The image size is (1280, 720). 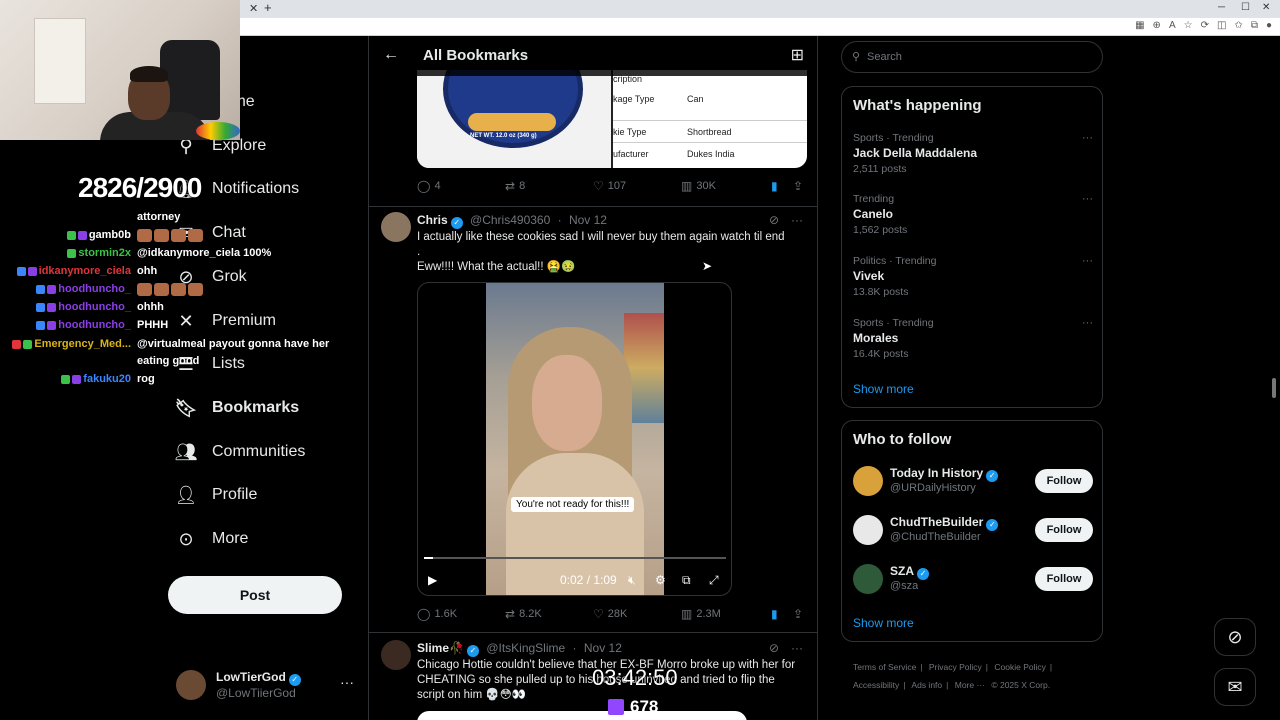 What do you see at coordinates (1235, 637) in the screenshot?
I see `grok-float-button: ⊘` at bounding box center [1235, 637].